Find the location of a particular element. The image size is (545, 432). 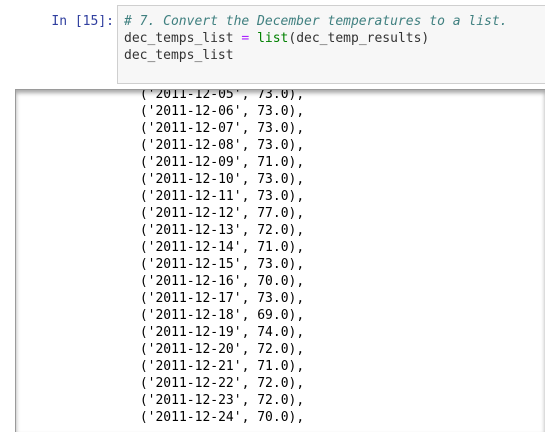

code-args: (dec_temp_results) is located at coordinates (359, 38).